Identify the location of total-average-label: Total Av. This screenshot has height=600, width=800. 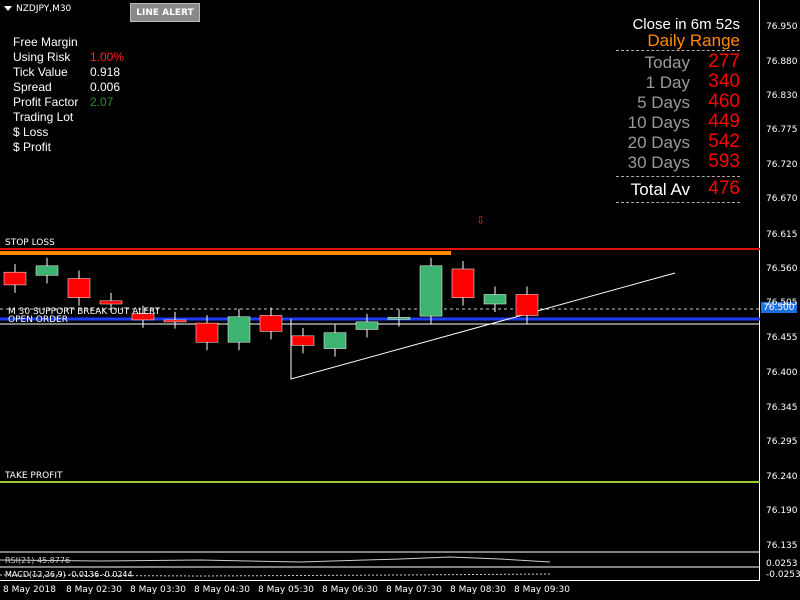
(660, 189).